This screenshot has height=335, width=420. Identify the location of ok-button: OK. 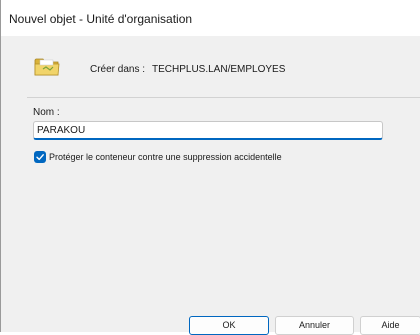
(229, 325).